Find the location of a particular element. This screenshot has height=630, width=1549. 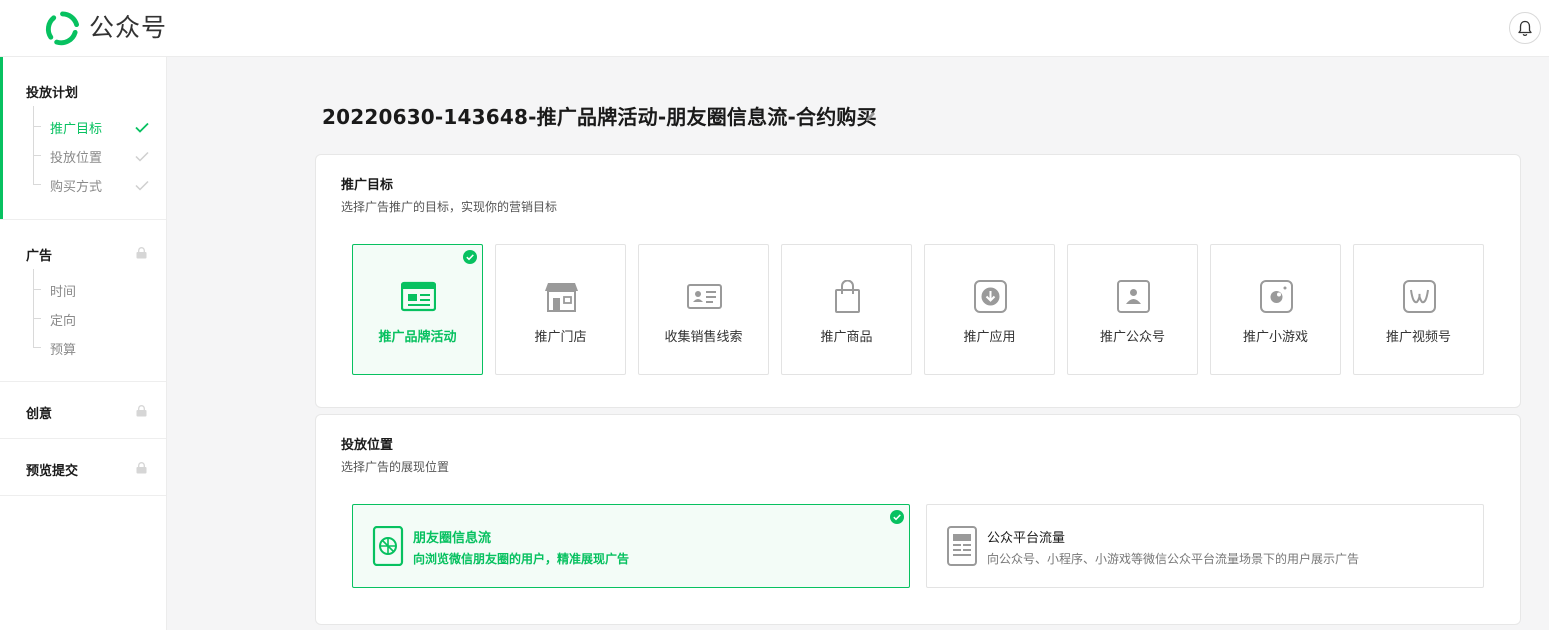

card-title: 投放位置 is located at coordinates (367, 445).